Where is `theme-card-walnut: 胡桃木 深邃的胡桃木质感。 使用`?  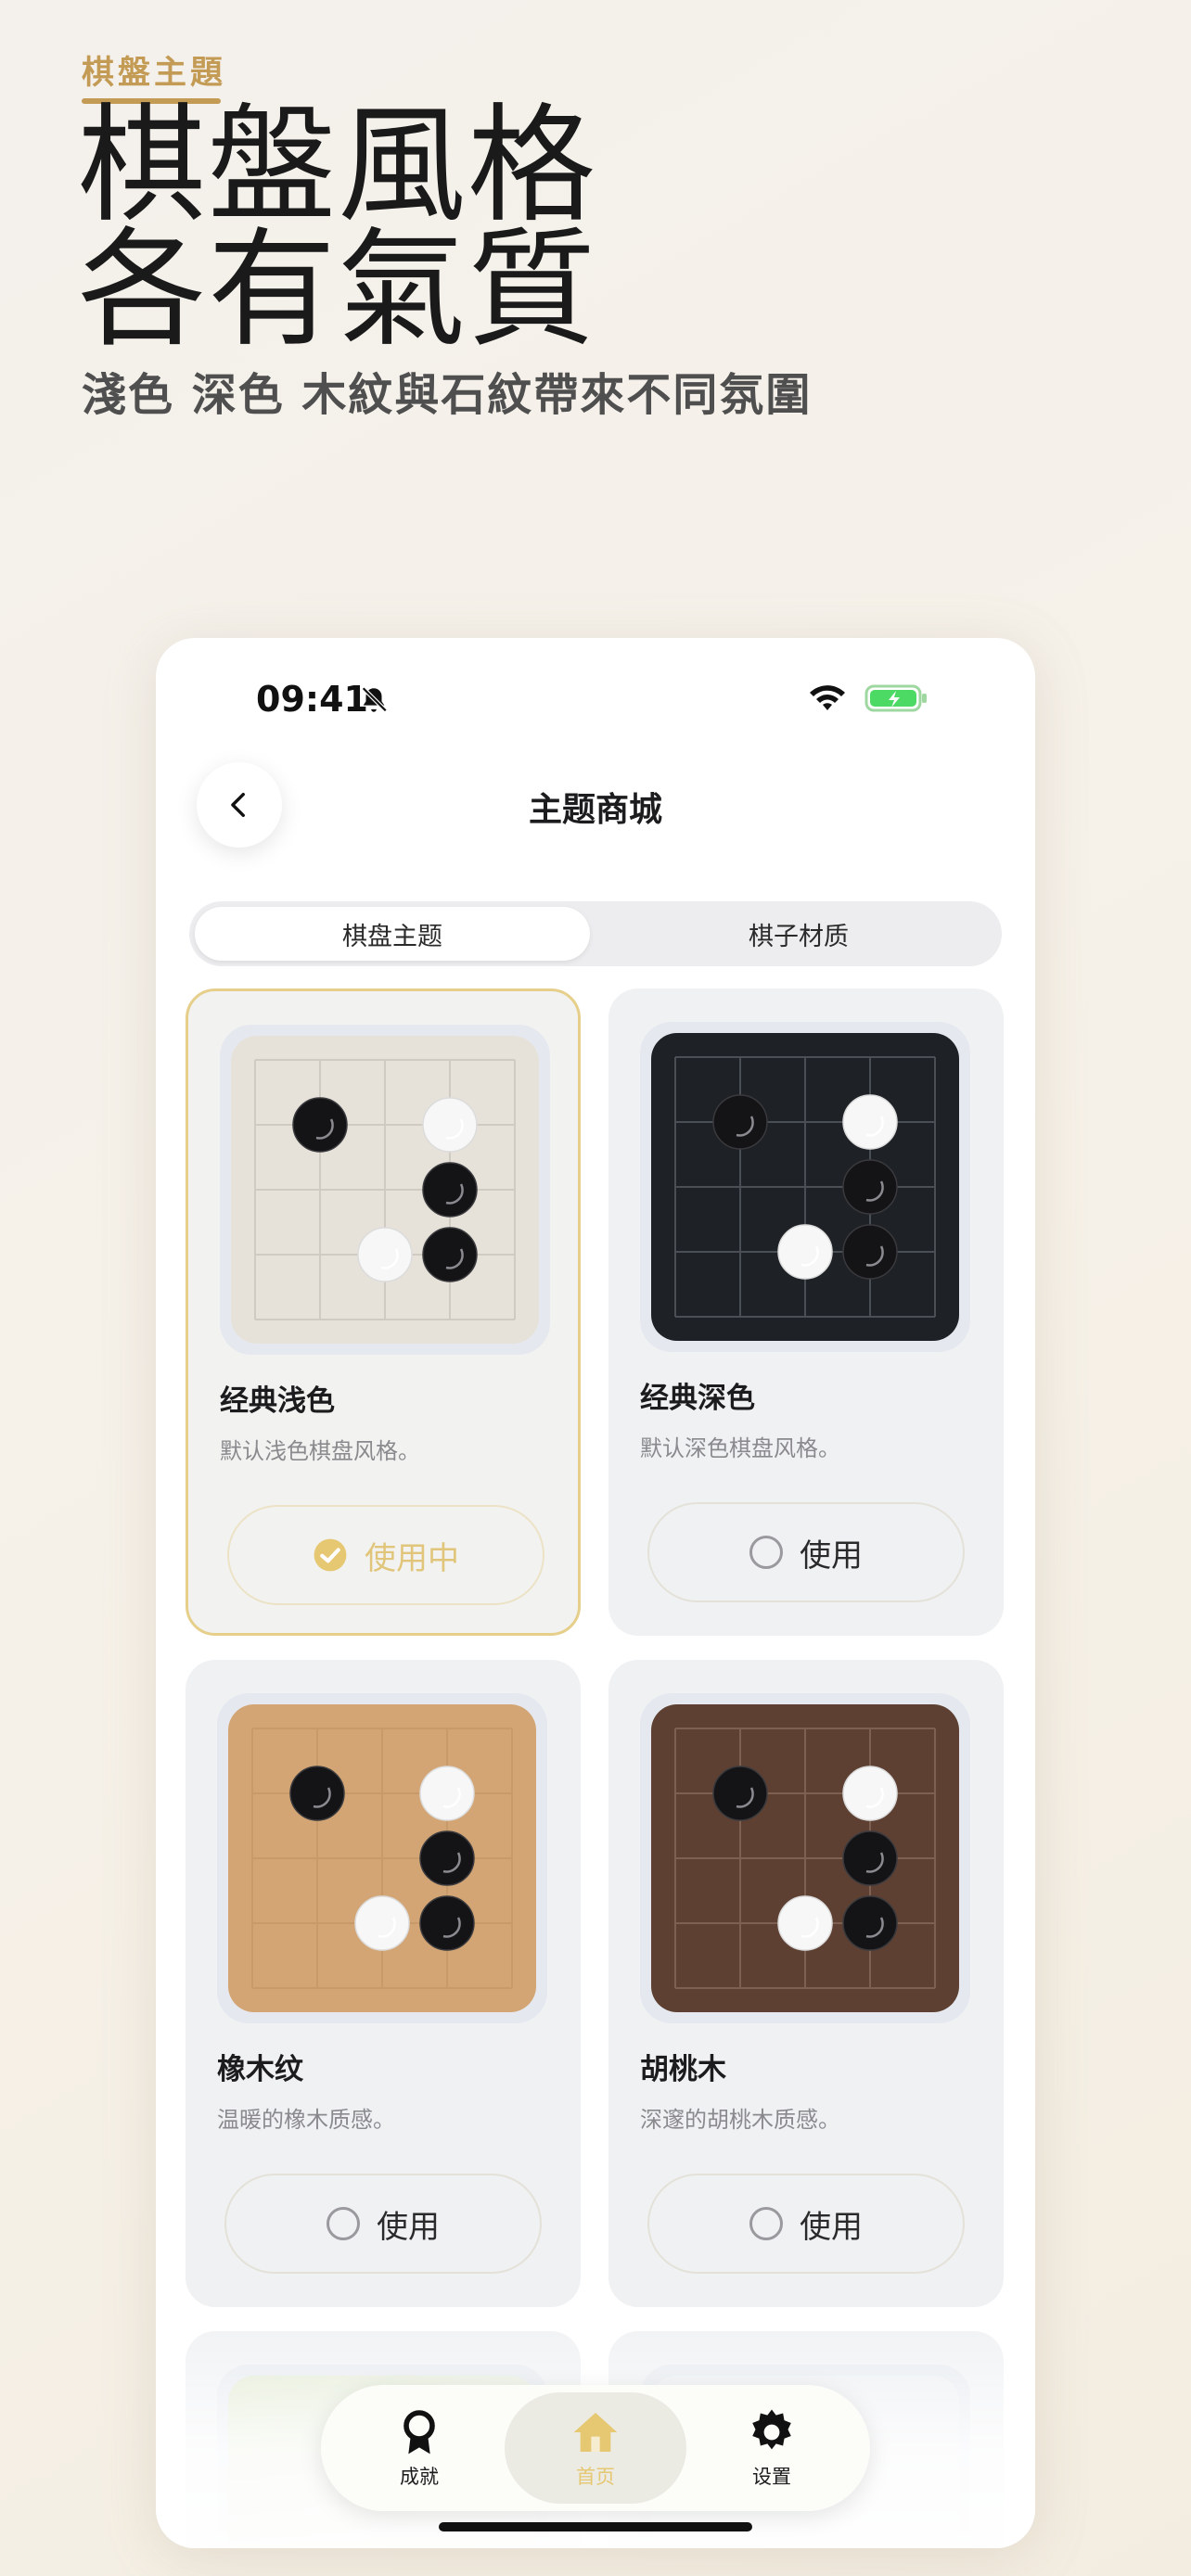 theme-card-walnut: 胡桃木 深邃的胡桃木质感。 使用 is located at coordinates (806, 1983).